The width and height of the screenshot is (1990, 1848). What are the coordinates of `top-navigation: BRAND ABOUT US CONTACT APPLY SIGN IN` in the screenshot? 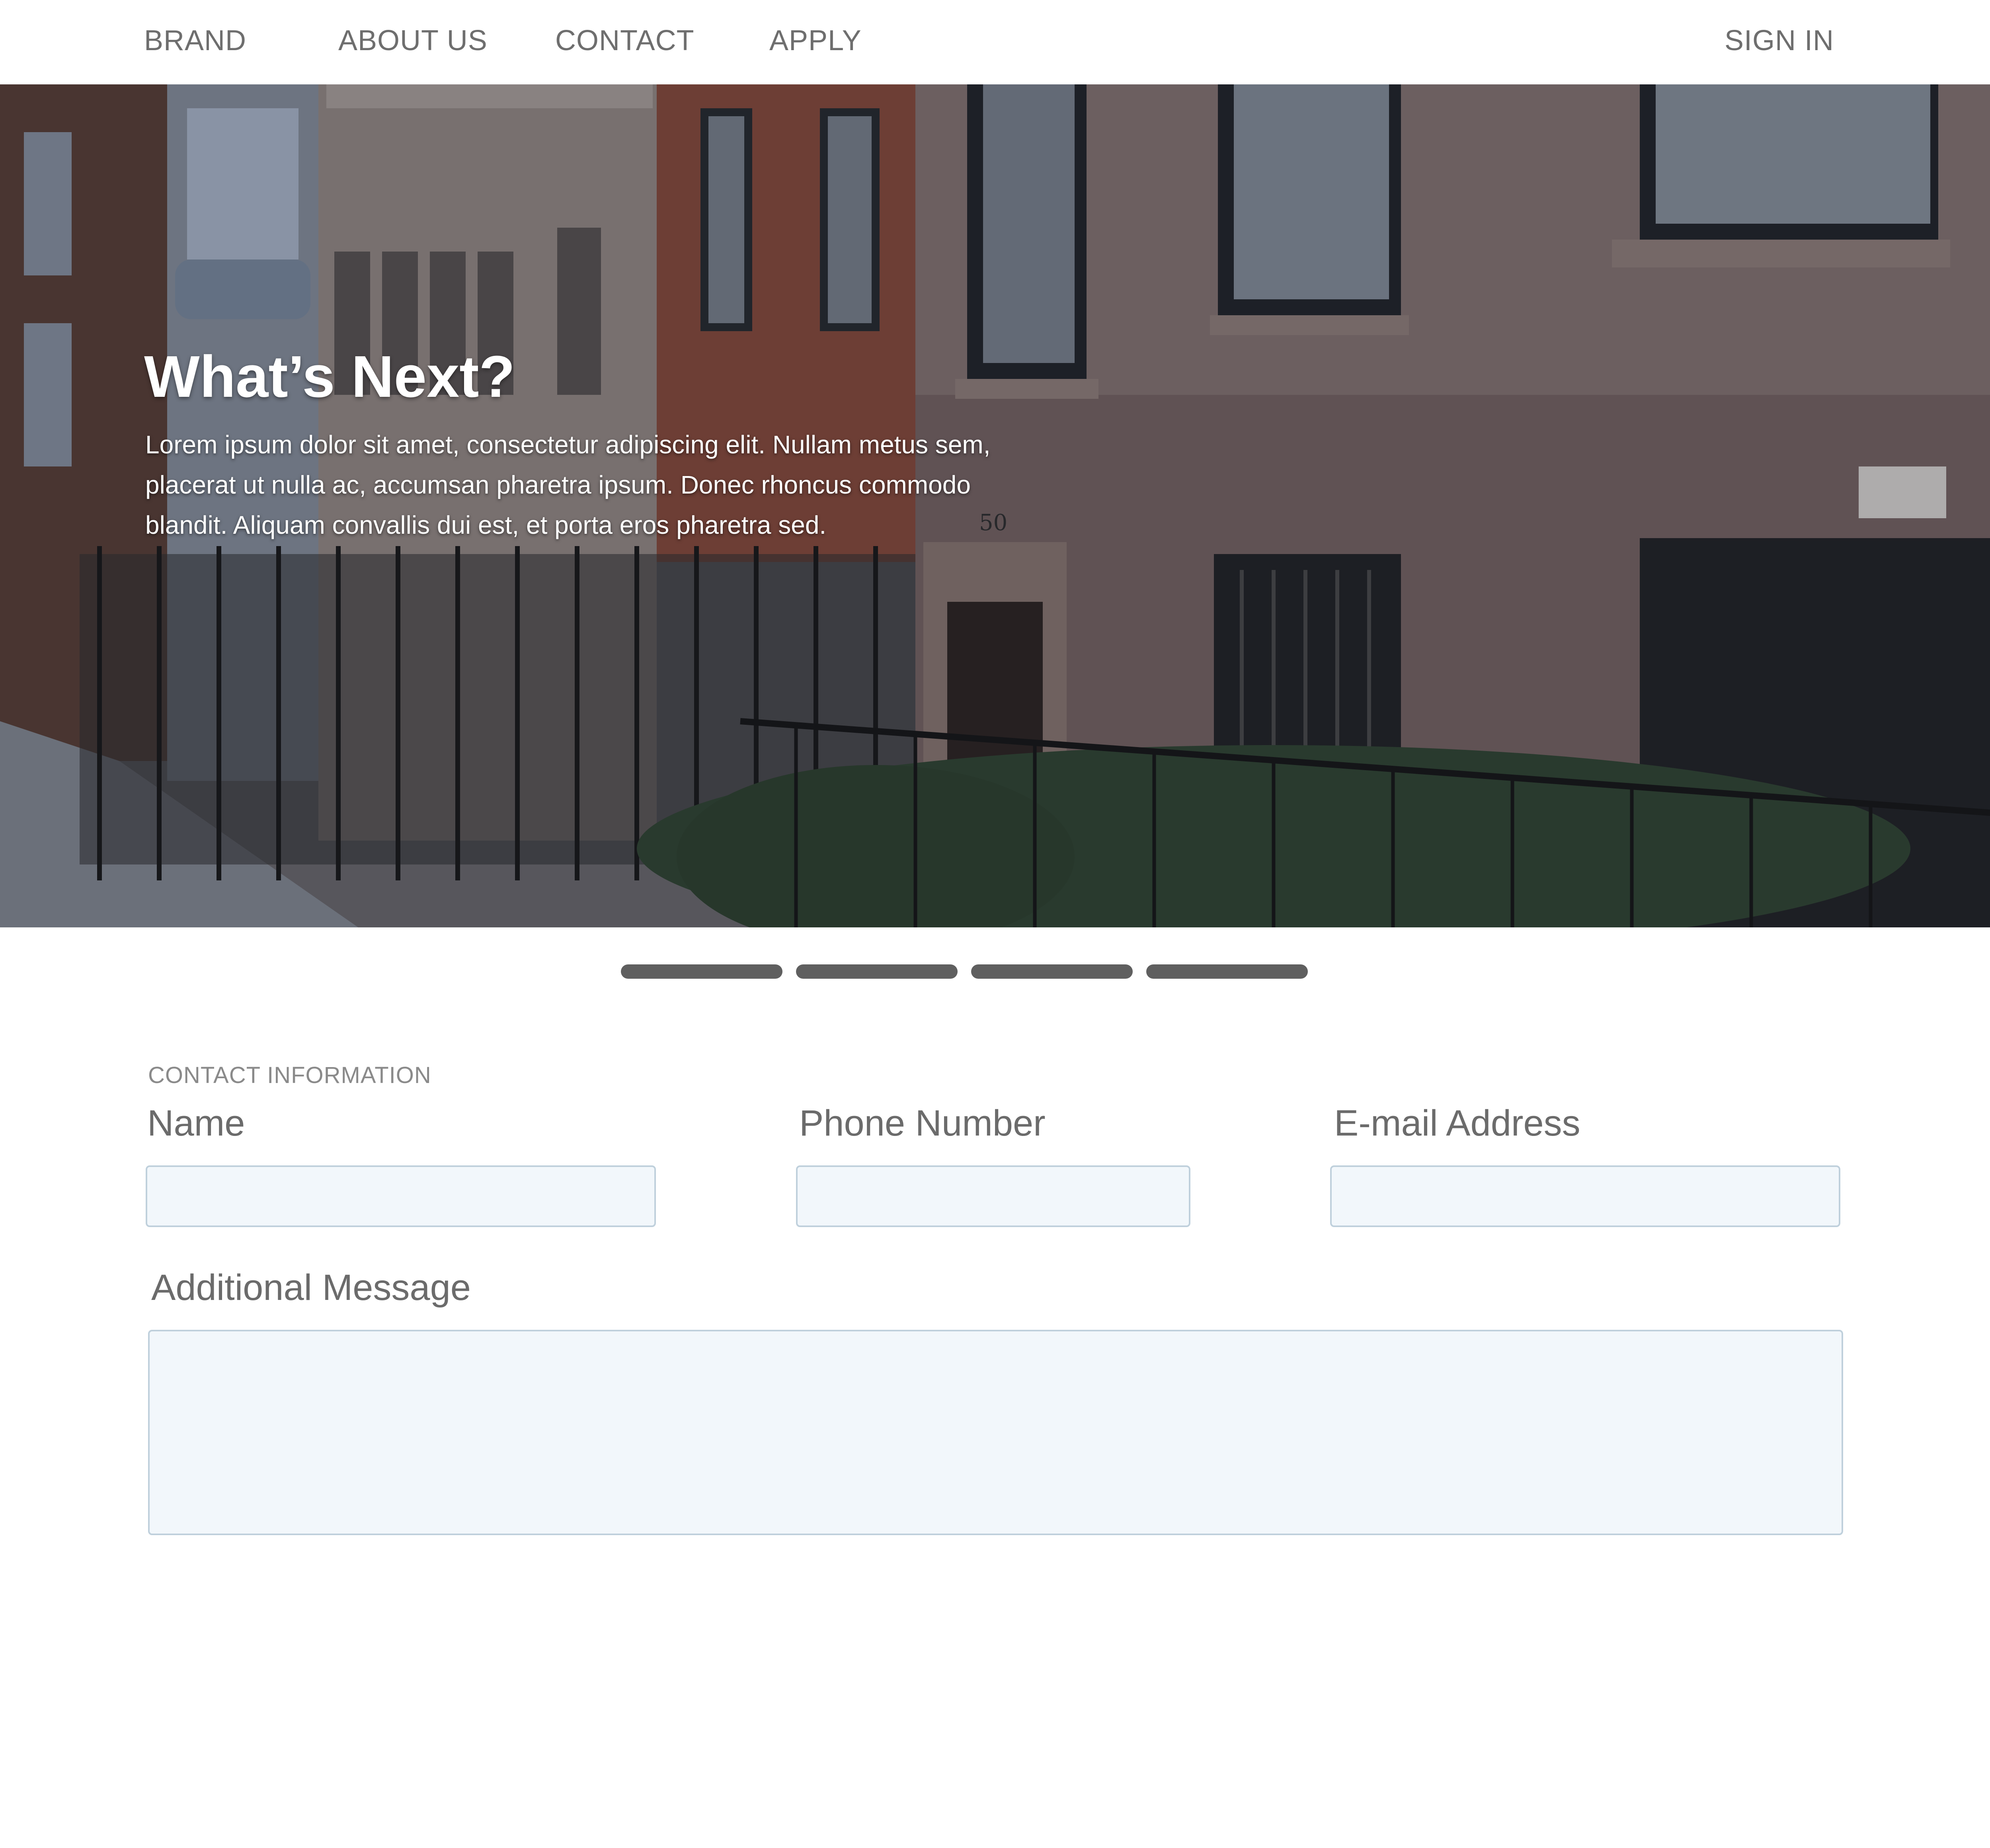 It's located at (995, 42).